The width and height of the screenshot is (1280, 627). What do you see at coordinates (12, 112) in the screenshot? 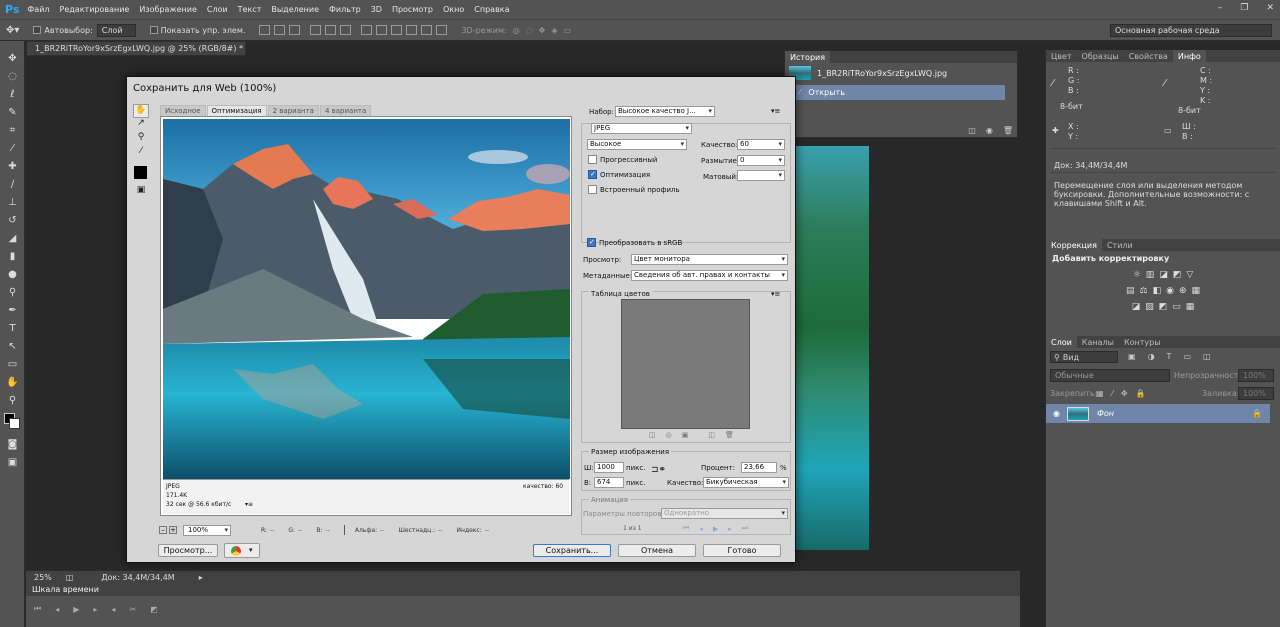
I see `quick-select-tool-icon: ✎` at bounding box center [12, 112].